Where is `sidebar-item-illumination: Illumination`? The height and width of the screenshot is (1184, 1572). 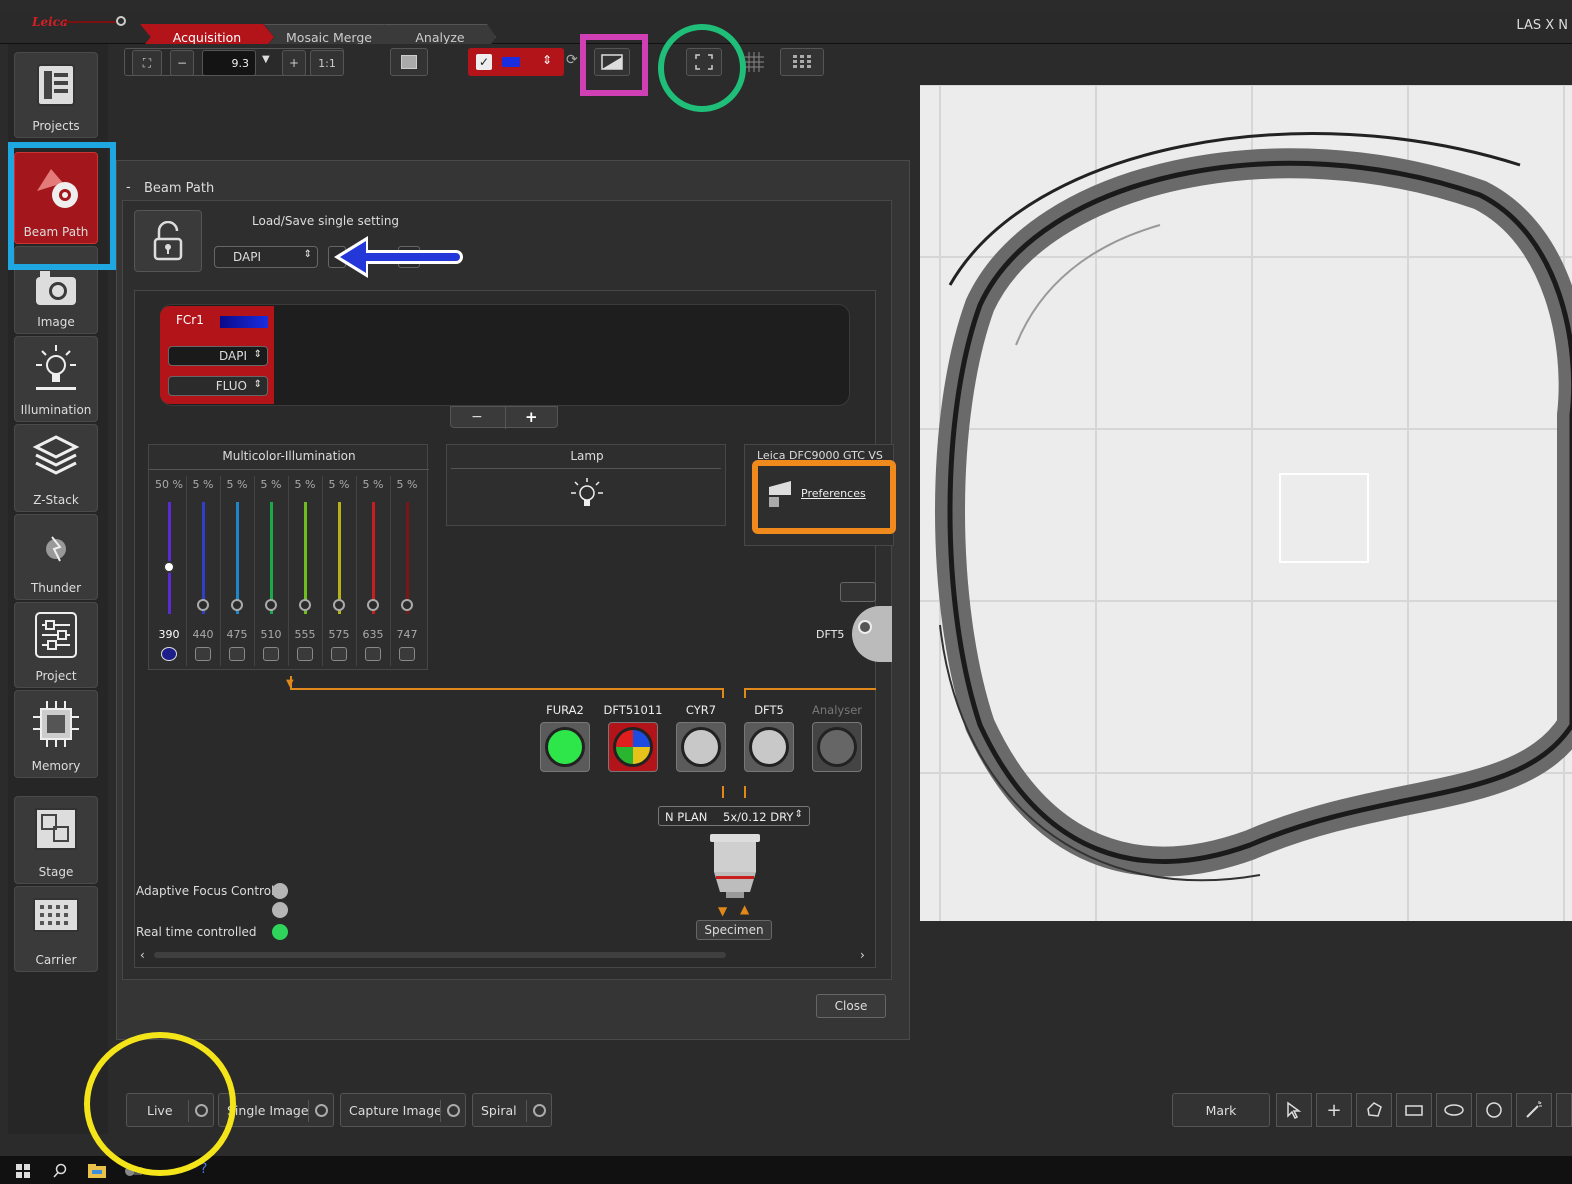 sidebar-item-illumination: Illumination is located at coordinates (56, 379).